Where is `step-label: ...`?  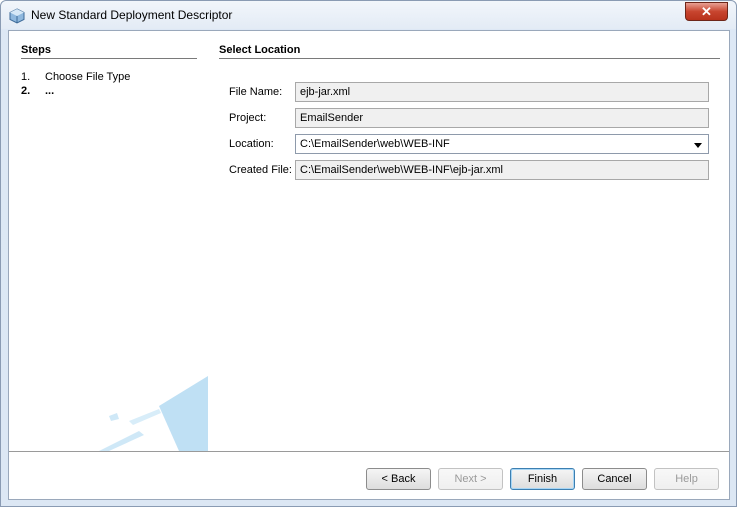 step-label: ... is located at coordinates (50, 91).